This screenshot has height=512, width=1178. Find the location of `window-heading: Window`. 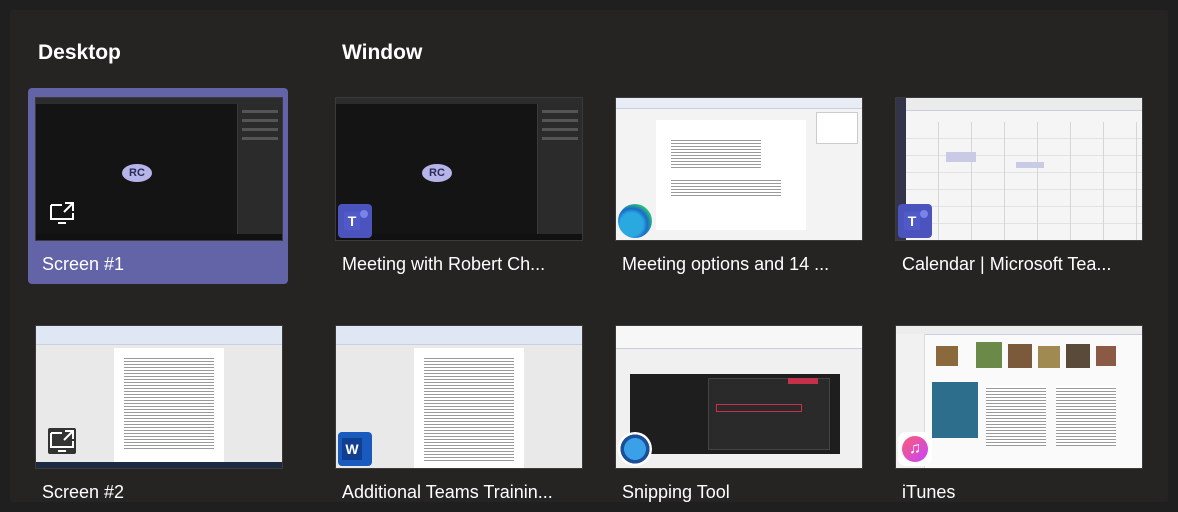

window-heading: Window is located at coordinates (382, 52).